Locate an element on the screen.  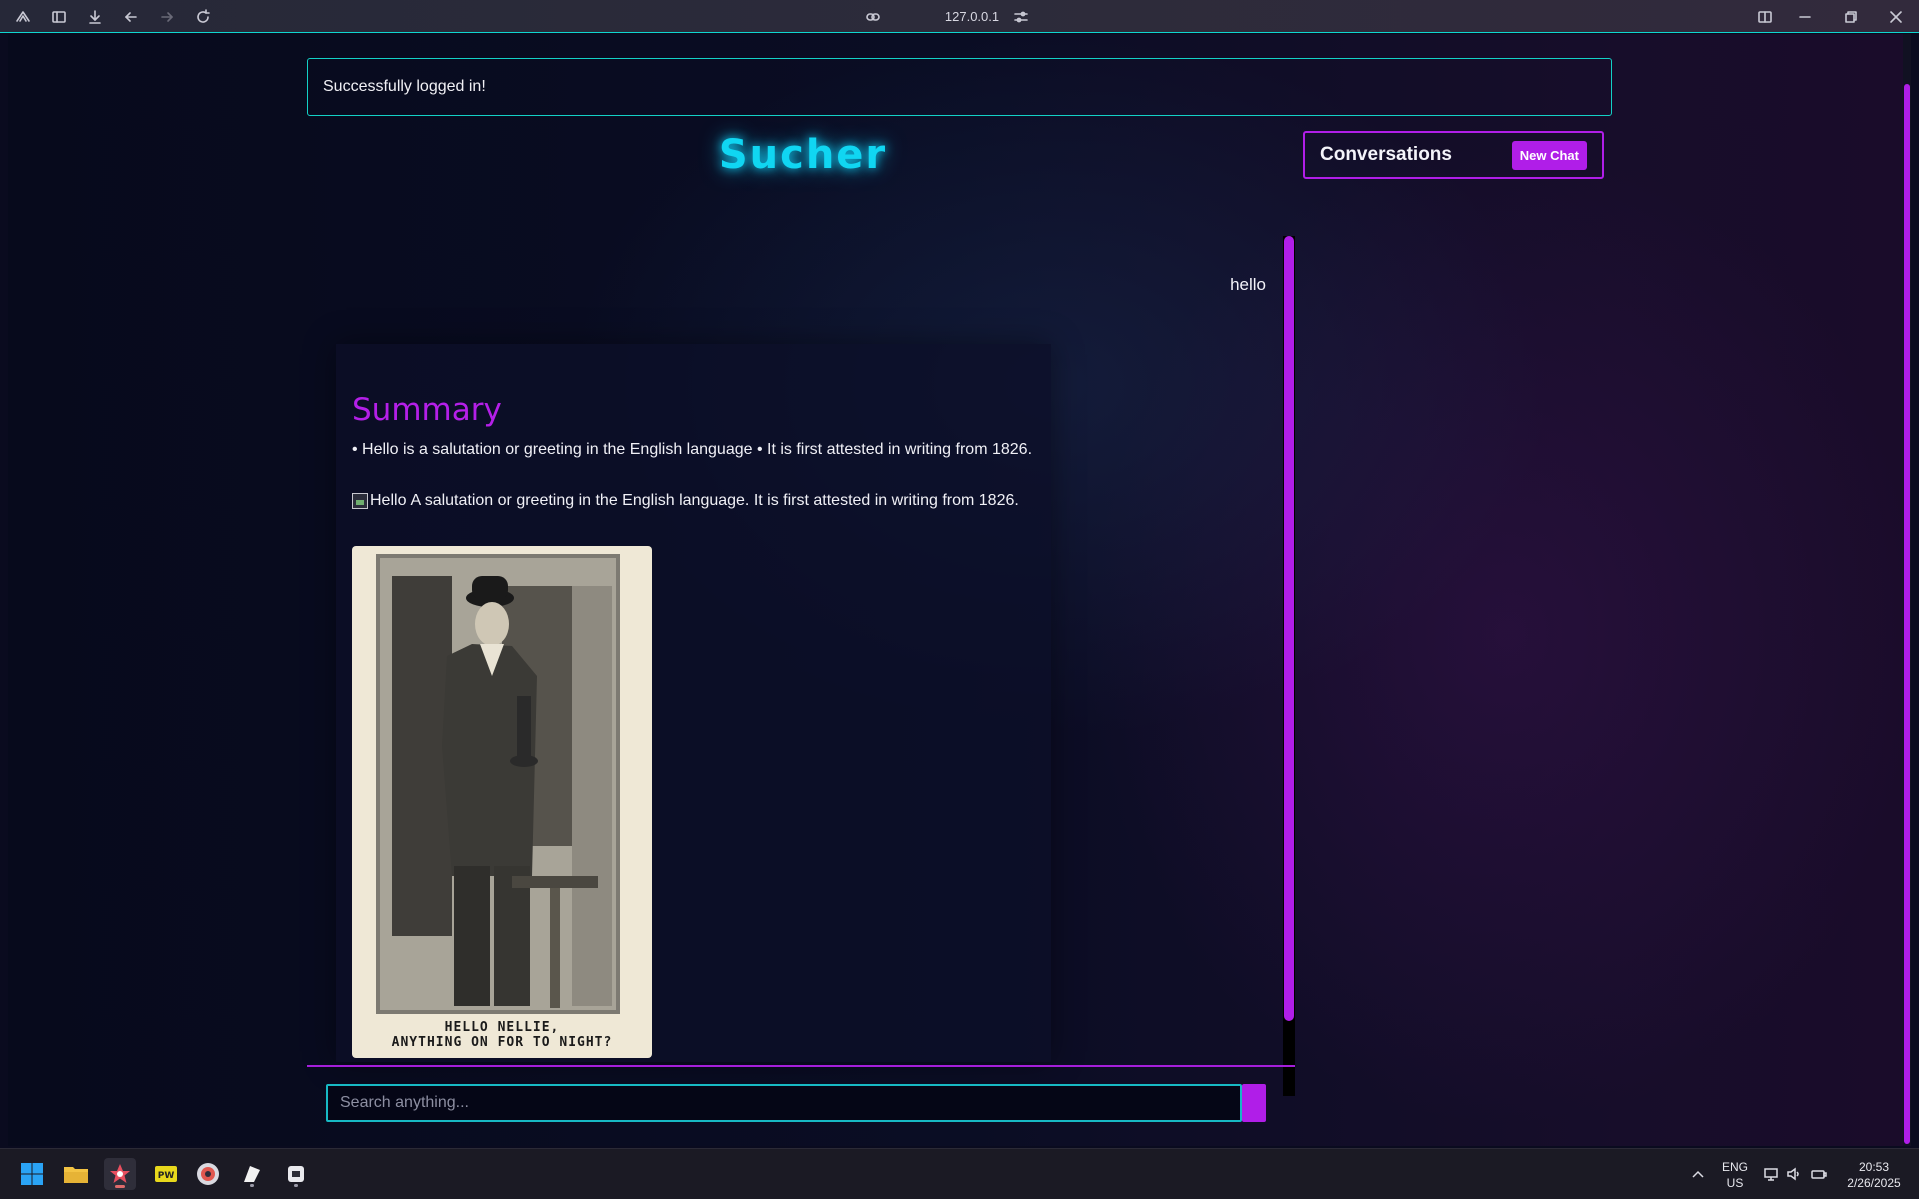
minimize-icon is located at coordinates (1805, 17).